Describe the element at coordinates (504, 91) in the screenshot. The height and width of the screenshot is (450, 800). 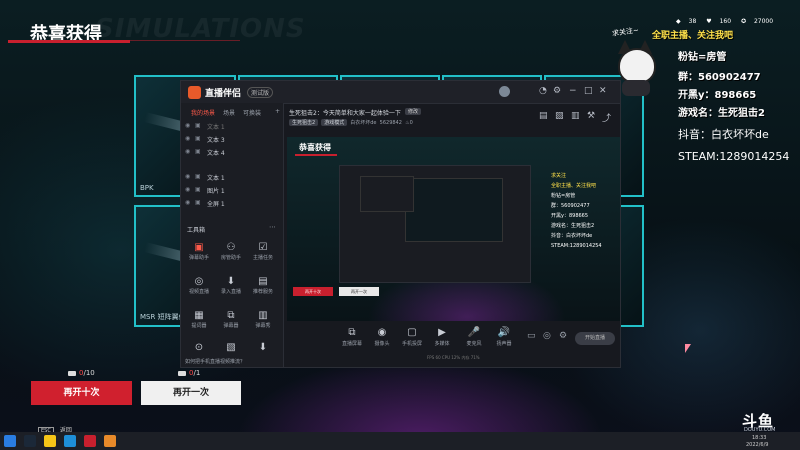
I see `user-avatar` at that location.